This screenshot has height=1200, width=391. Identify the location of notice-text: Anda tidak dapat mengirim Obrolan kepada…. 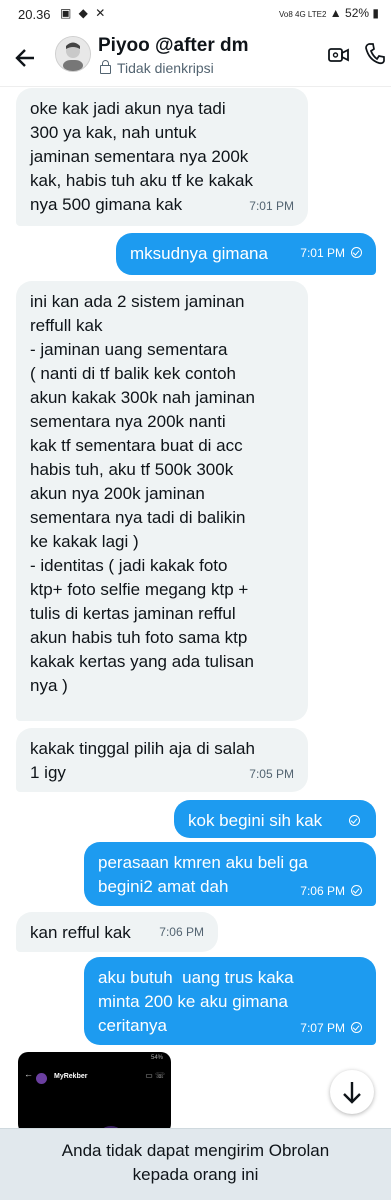
(195, 1162).